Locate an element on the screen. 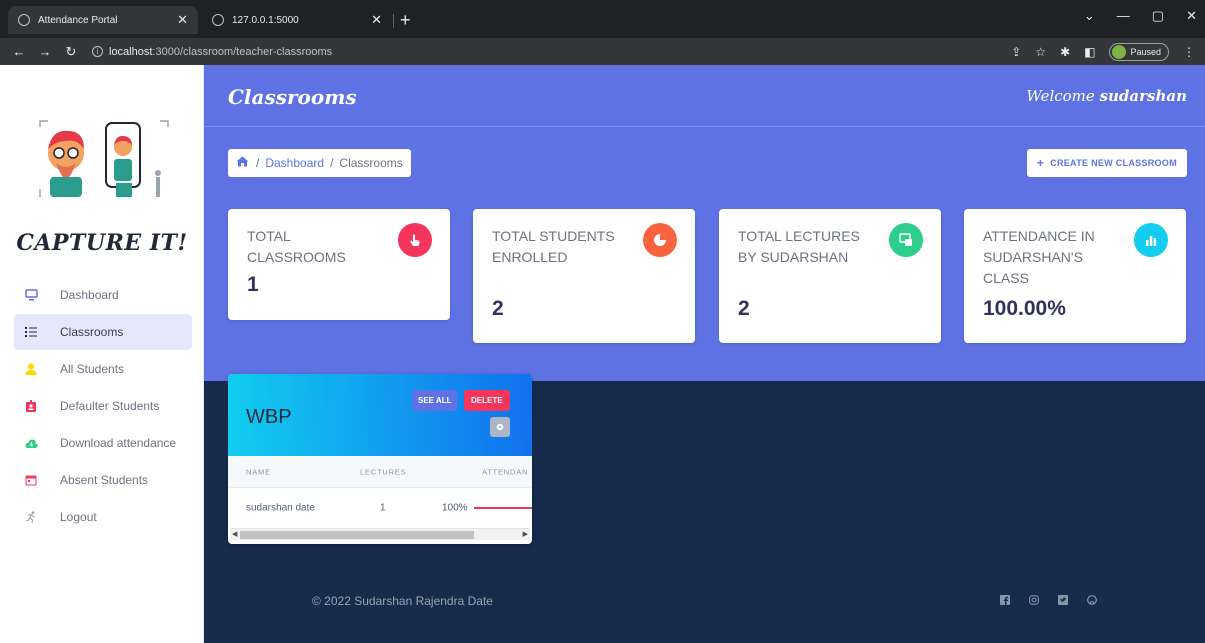 The width and height of the screenshot is (1205, 643). brand-logo-text: CAPTURE IT! is located at coordinates (102, 243).